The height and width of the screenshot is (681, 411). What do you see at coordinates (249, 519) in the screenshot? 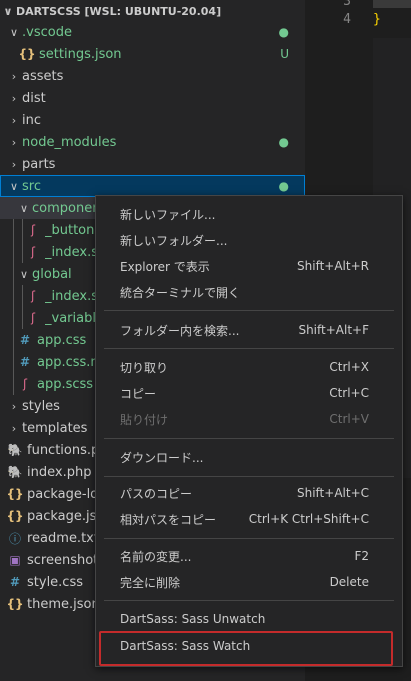
I see `menu-copy-relative-path: 相対パスをコピー Ctrl+K Ctrl+Shift+C` at bounding box center [249, 519].